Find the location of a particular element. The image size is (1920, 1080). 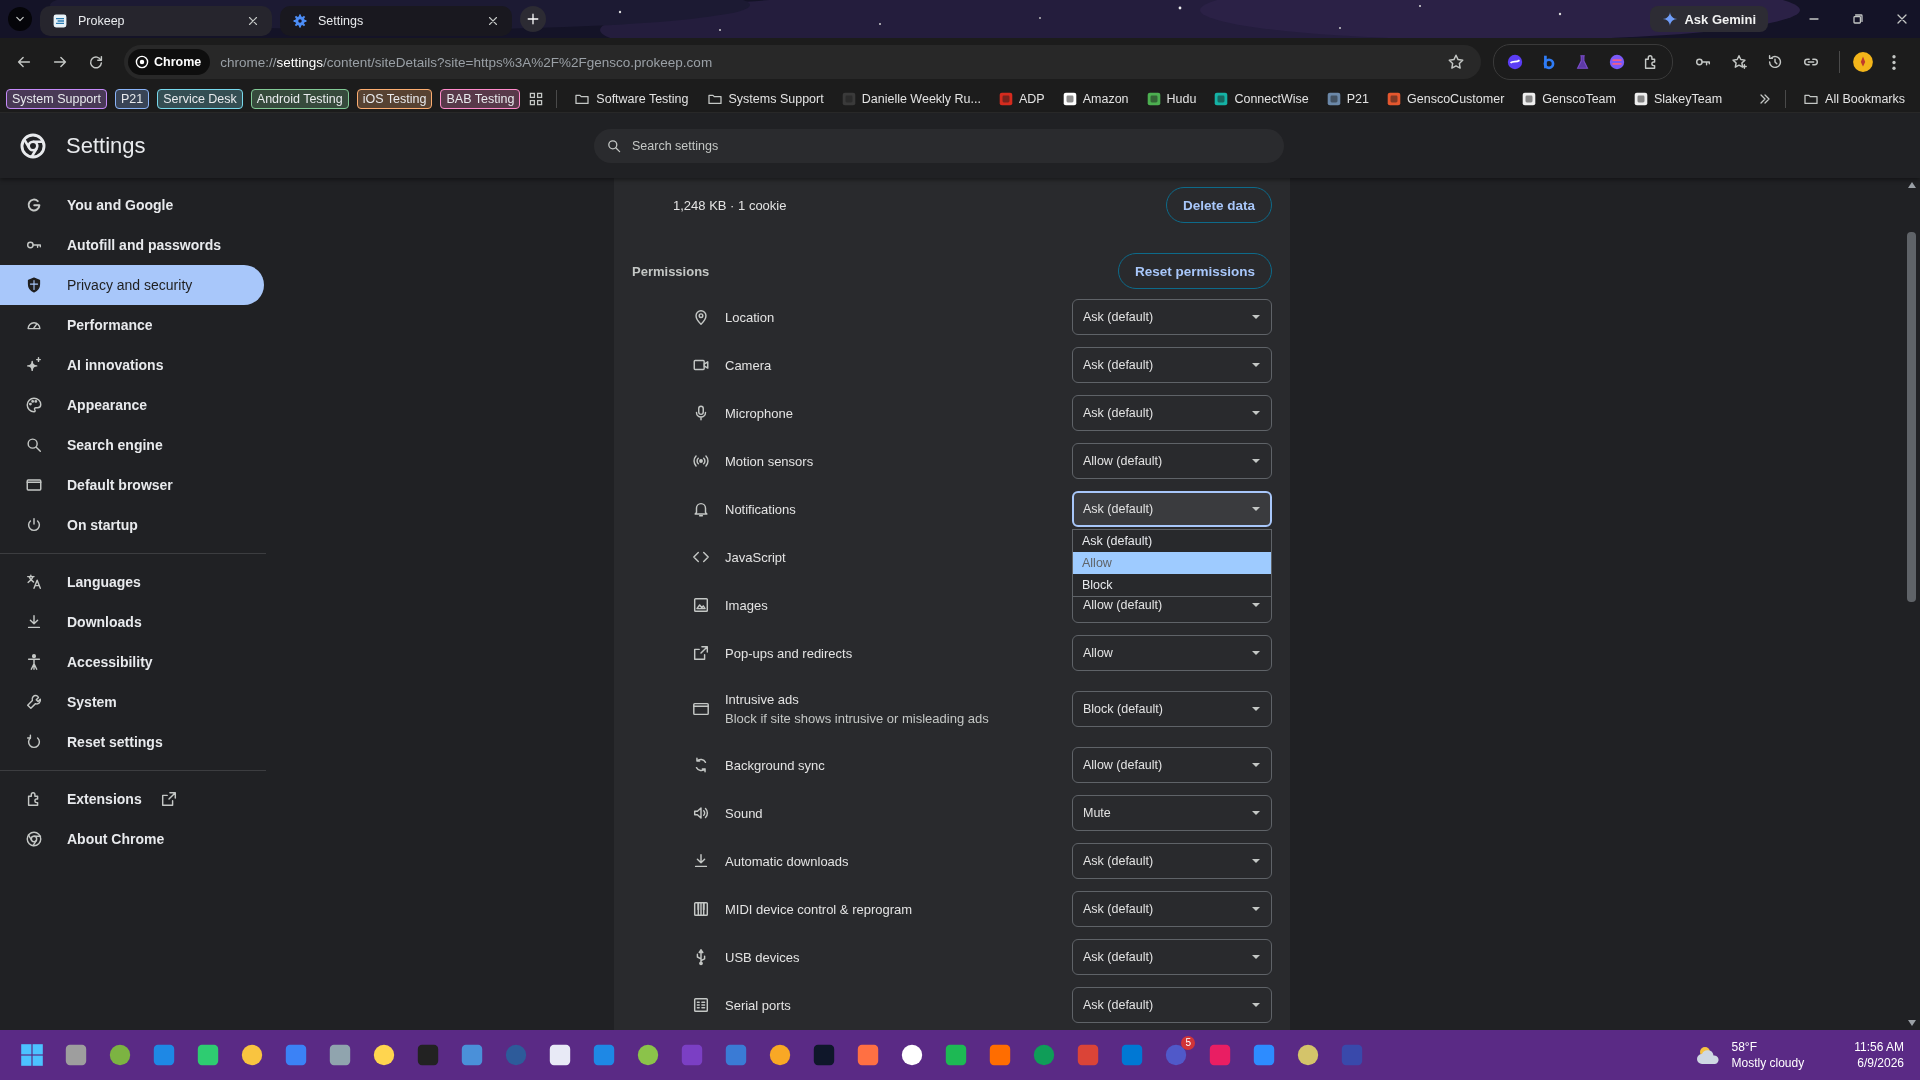

permission-dropdown: Allow is located at coordinates (1172, 653).